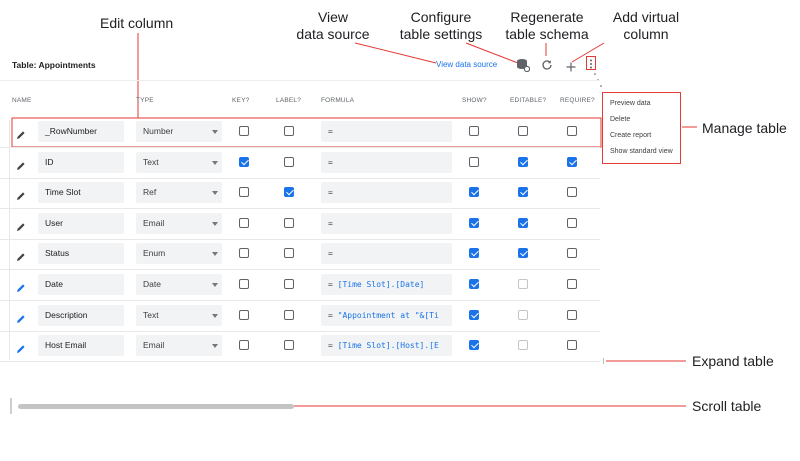 The image size is (800, 461). Describe the element at coordinates (156, 406) in the screenshot. I see `horizontal-scrollbar` at that location.